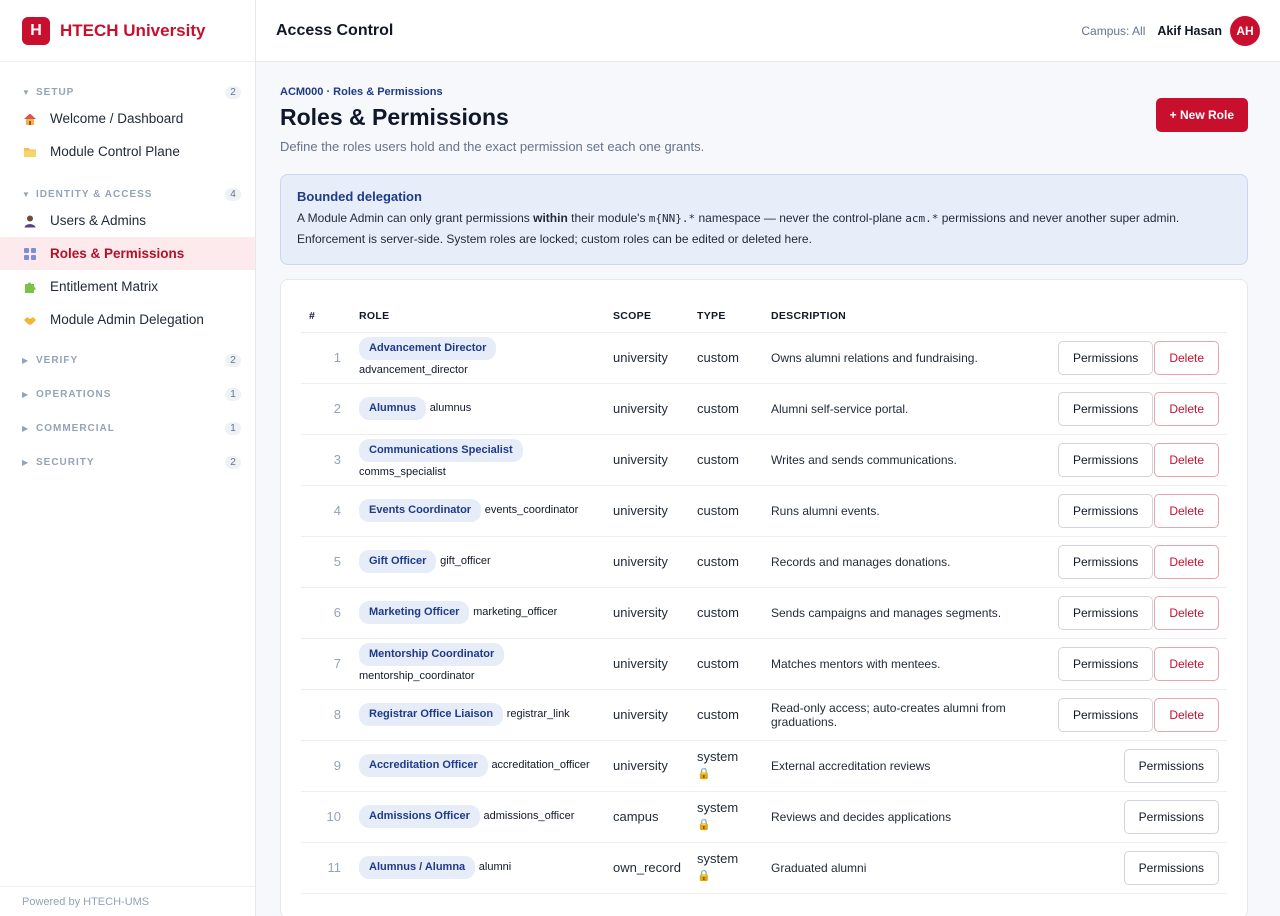  I want to click on sidebar-item-entitlement-matrix: Entitlement Matrix, so click(127, 286).